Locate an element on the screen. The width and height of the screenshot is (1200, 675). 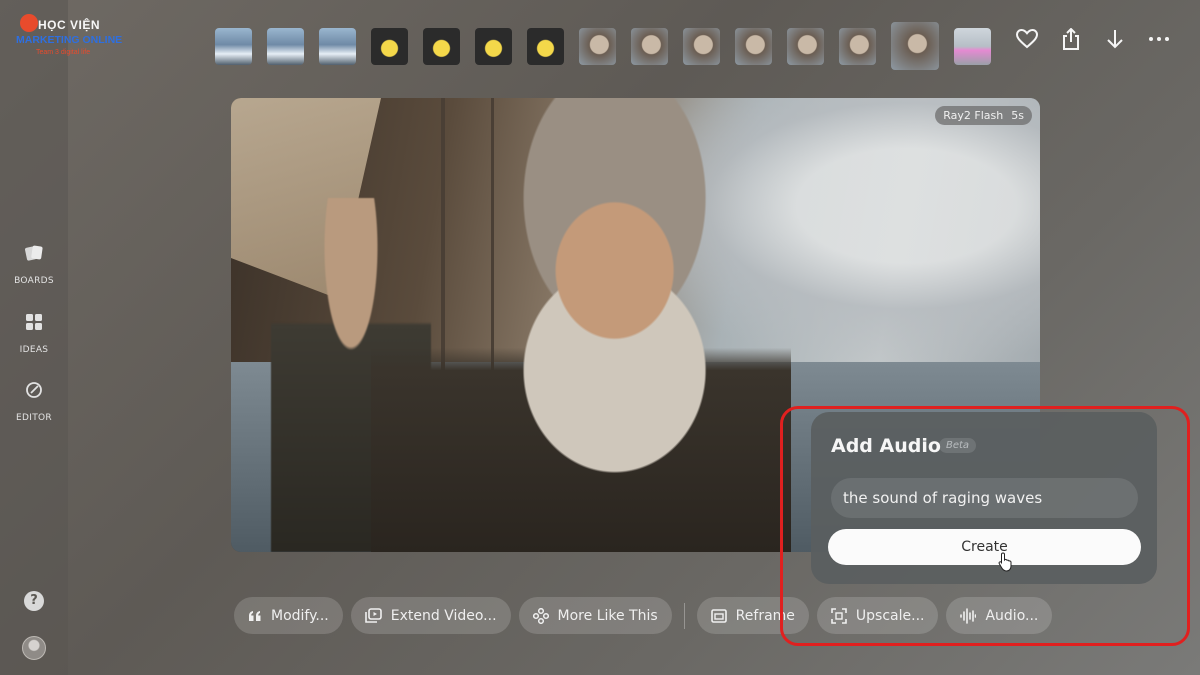
ideas-grid-icon is located at coordinates (34, 322).